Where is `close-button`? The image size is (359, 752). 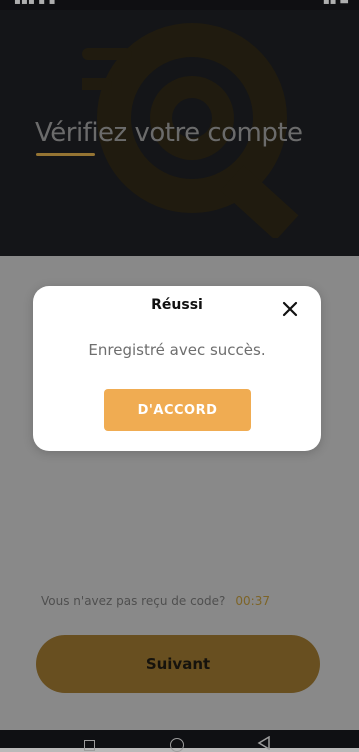
close-button is located at coordinates (290, 309).